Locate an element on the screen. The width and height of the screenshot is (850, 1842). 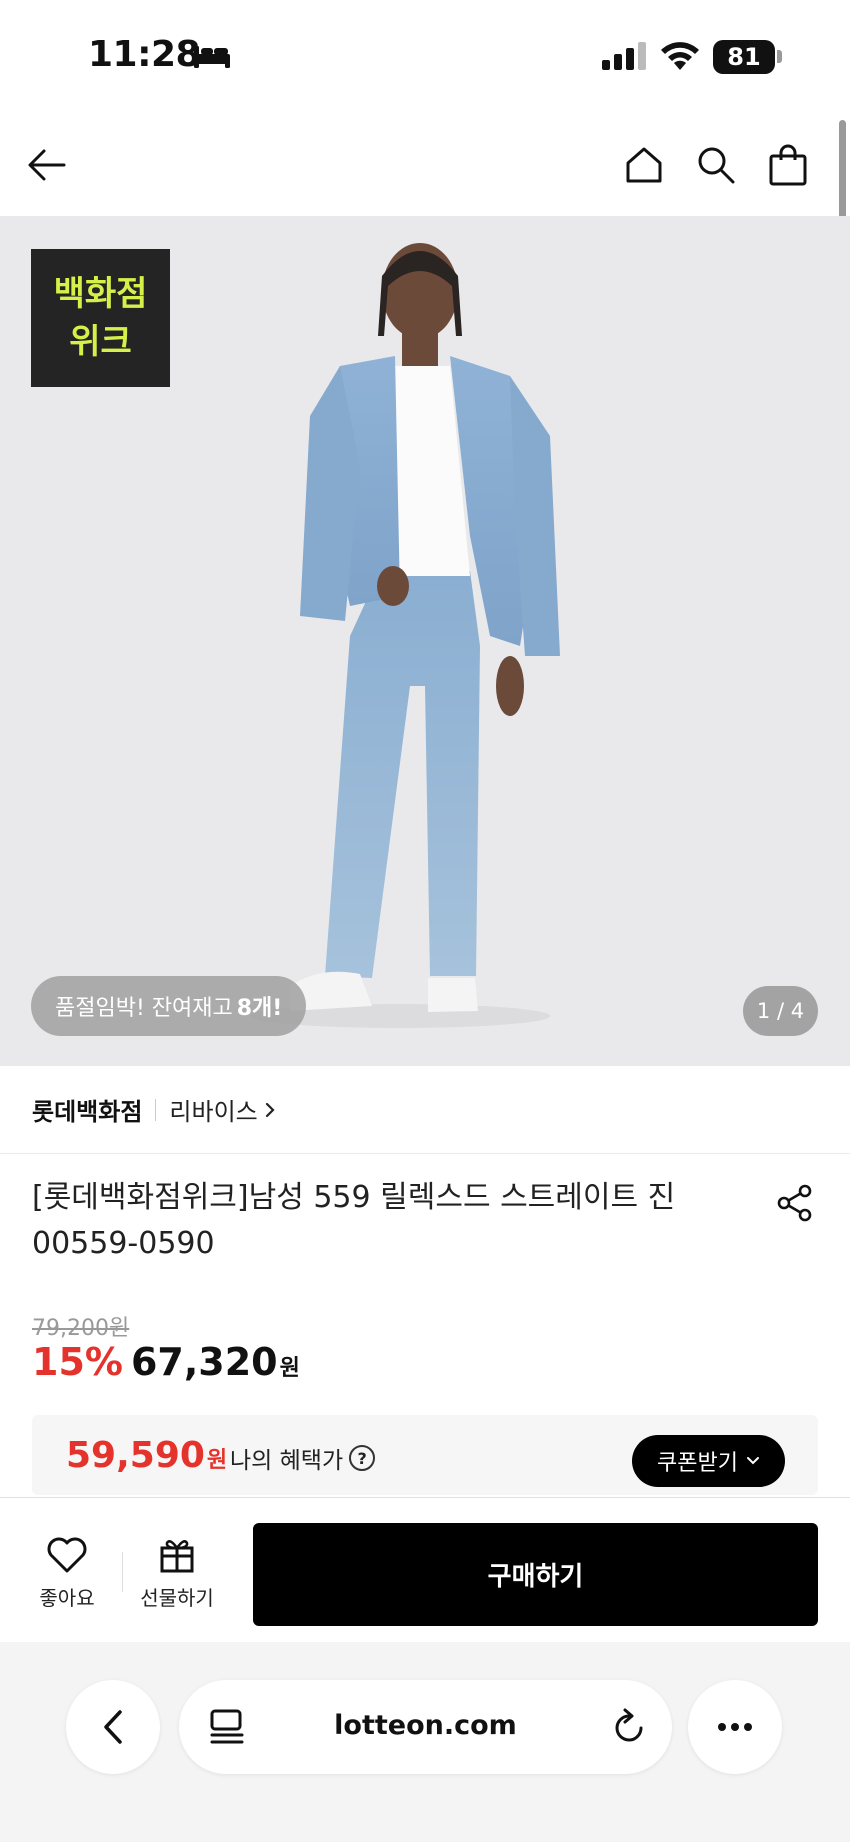
home-button is located at coordinates (644, 165).